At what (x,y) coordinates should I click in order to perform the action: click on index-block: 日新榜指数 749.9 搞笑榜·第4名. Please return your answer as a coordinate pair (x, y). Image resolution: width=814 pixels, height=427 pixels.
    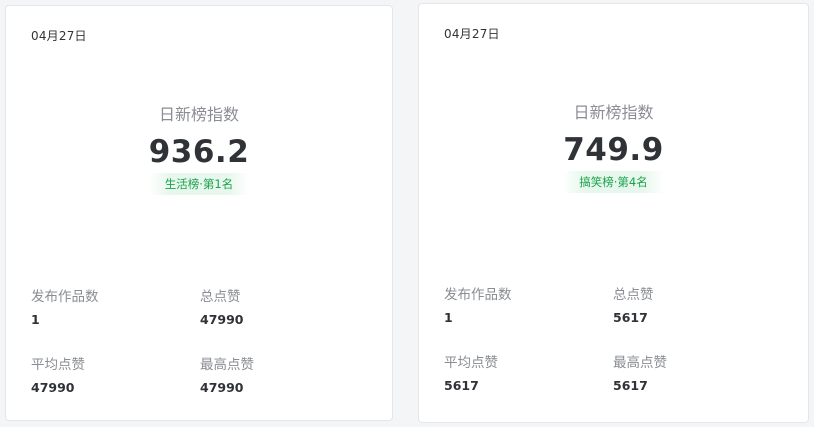
    Looking at the image, I should click on (613, 147).